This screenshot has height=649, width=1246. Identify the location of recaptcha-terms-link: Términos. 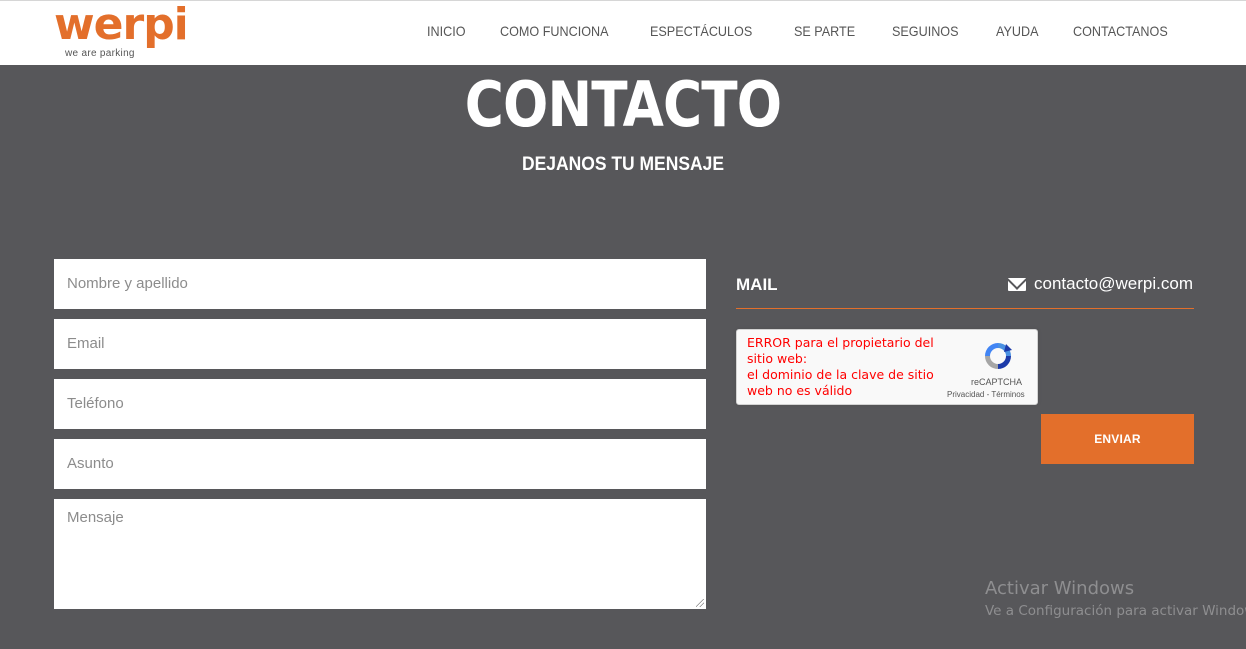
(1007, 394).